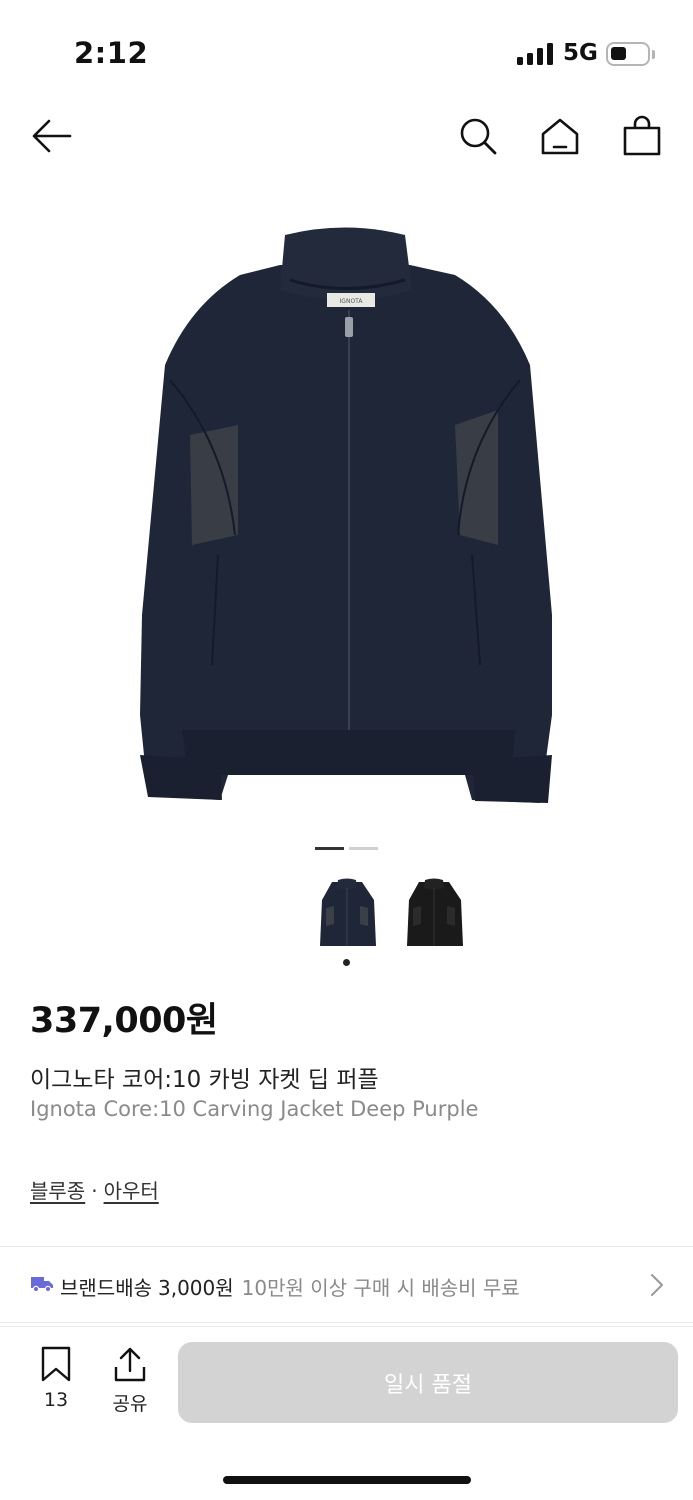  Describe the element at coordinates (347, 912) in the screenshot. I see `thumbnail-navy` at that location.